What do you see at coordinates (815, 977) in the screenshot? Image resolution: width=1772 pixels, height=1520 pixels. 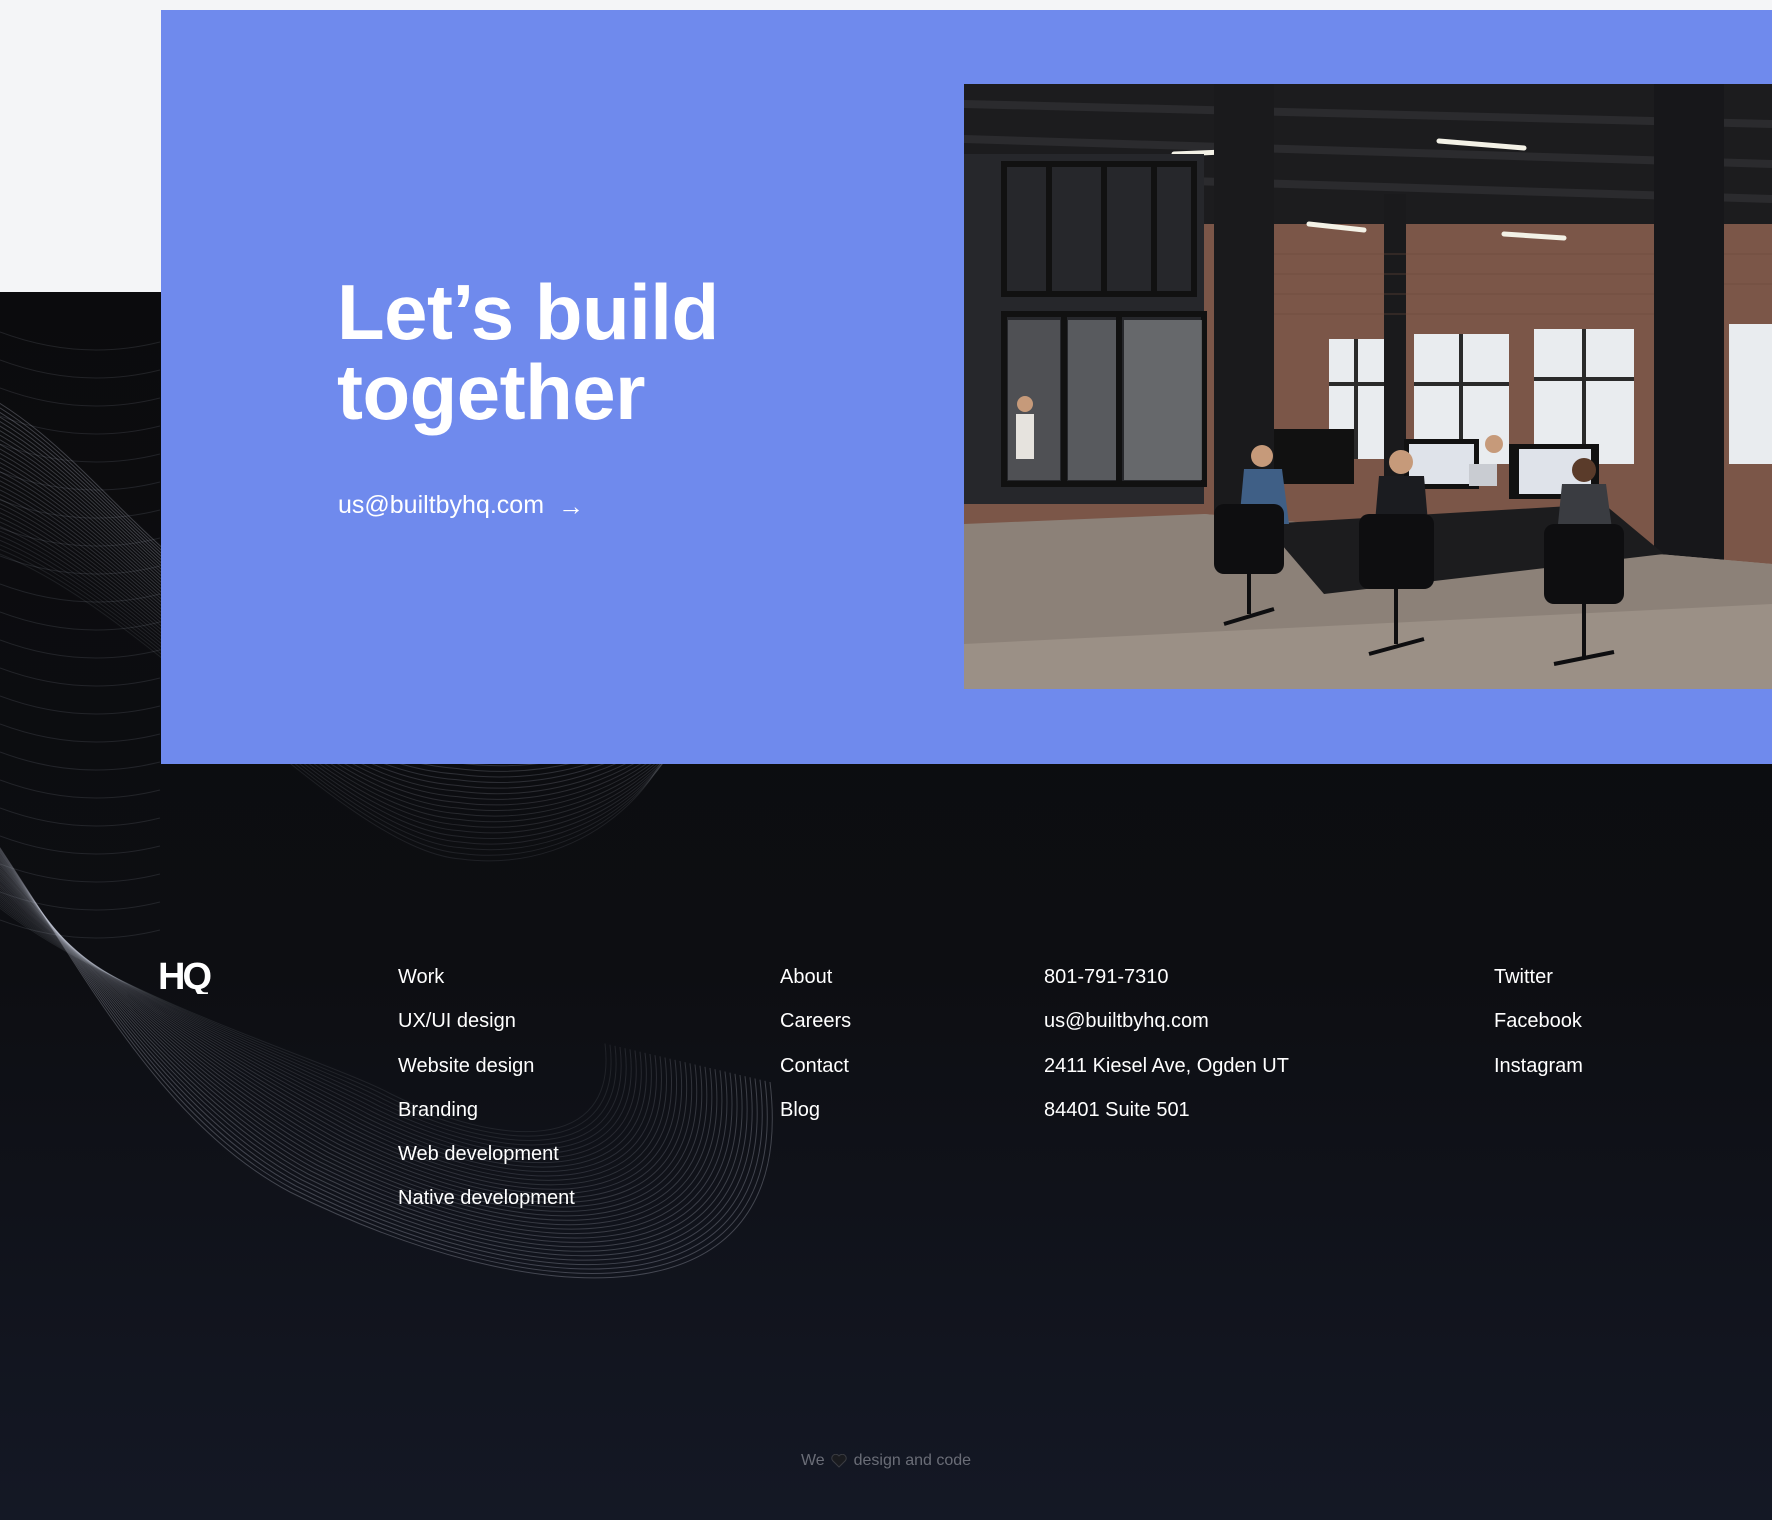 I see `footer-link-about: About` at bounding box center [815, 977].